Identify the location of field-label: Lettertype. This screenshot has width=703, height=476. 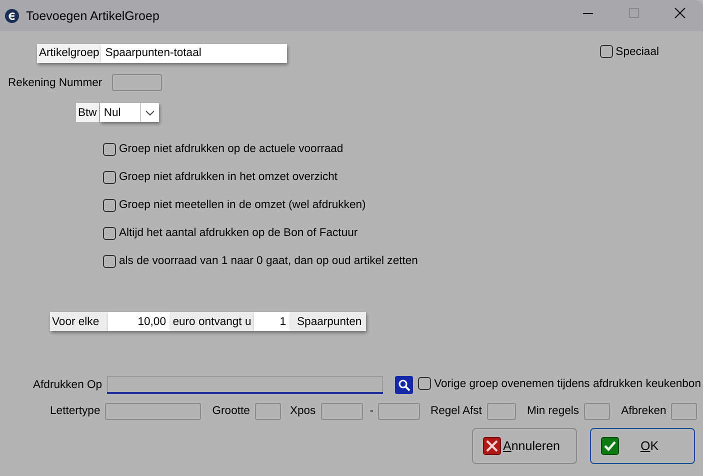
(75, 411).